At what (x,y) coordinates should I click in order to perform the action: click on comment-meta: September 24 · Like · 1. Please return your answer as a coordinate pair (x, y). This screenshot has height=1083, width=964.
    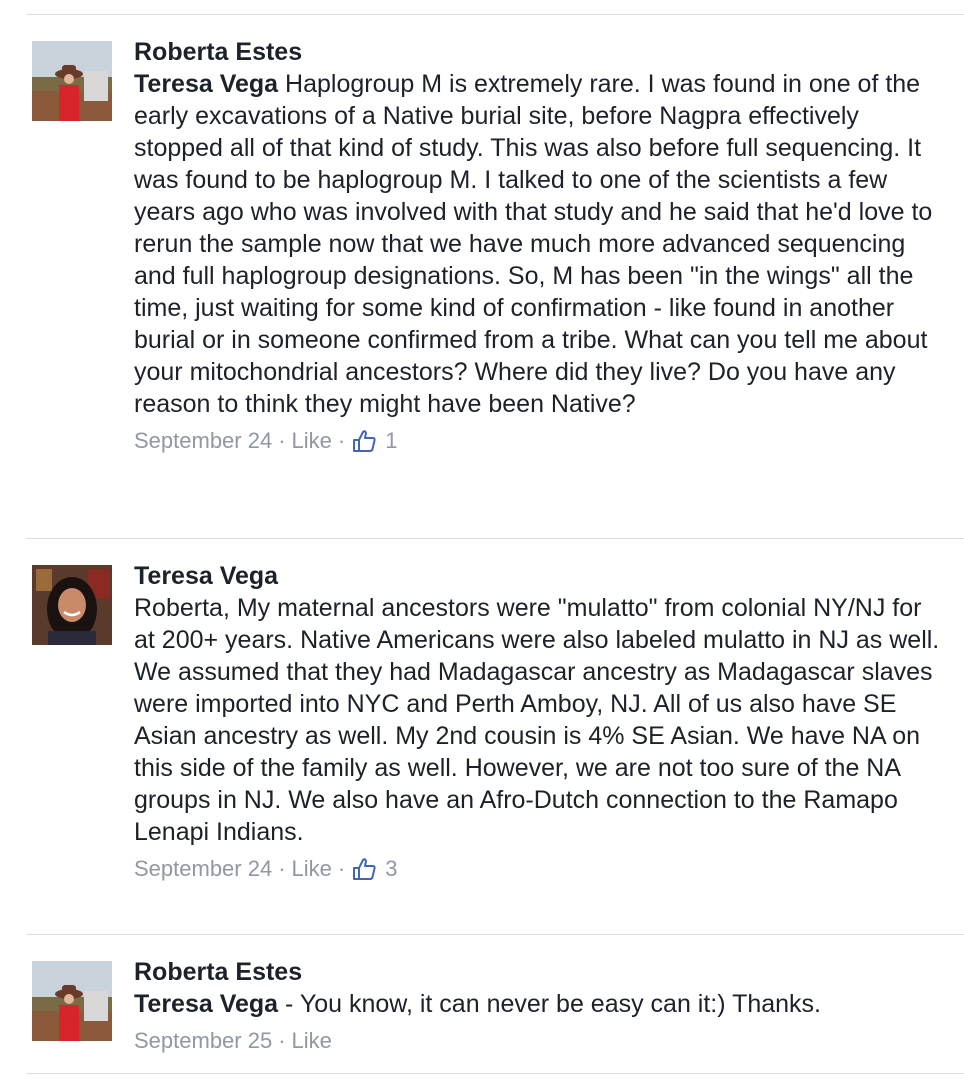
    Looking at the image, I should click on (539, 441).